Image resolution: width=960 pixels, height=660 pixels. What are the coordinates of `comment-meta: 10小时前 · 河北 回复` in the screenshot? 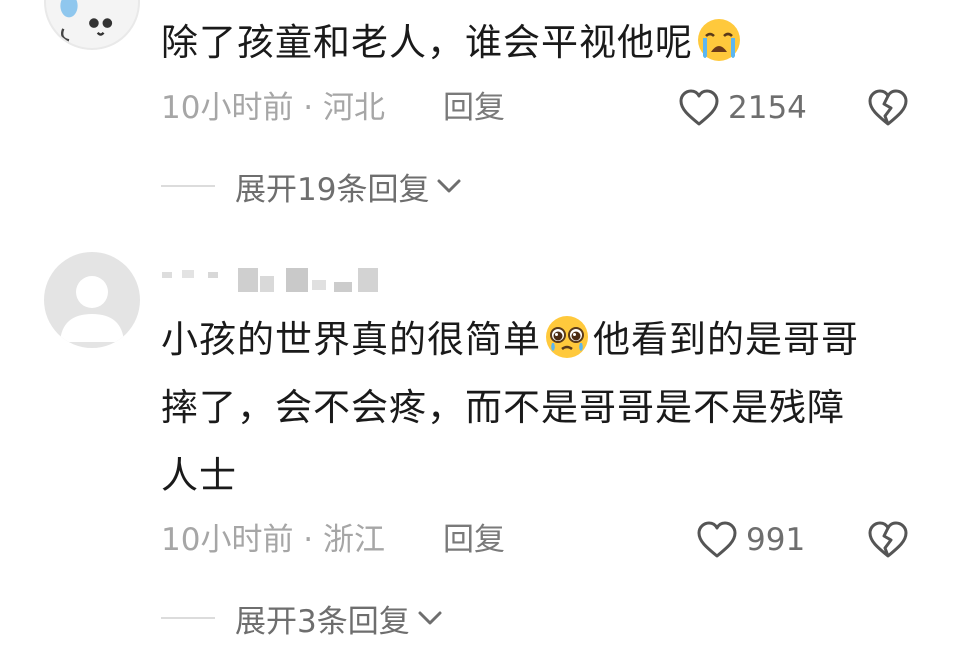 It's located at (333, 108).